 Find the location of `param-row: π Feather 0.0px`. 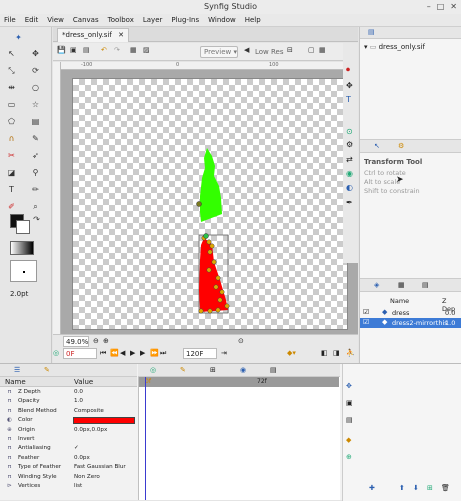

param-row: π Feather 0.0px is located at coordinates (68, 458).